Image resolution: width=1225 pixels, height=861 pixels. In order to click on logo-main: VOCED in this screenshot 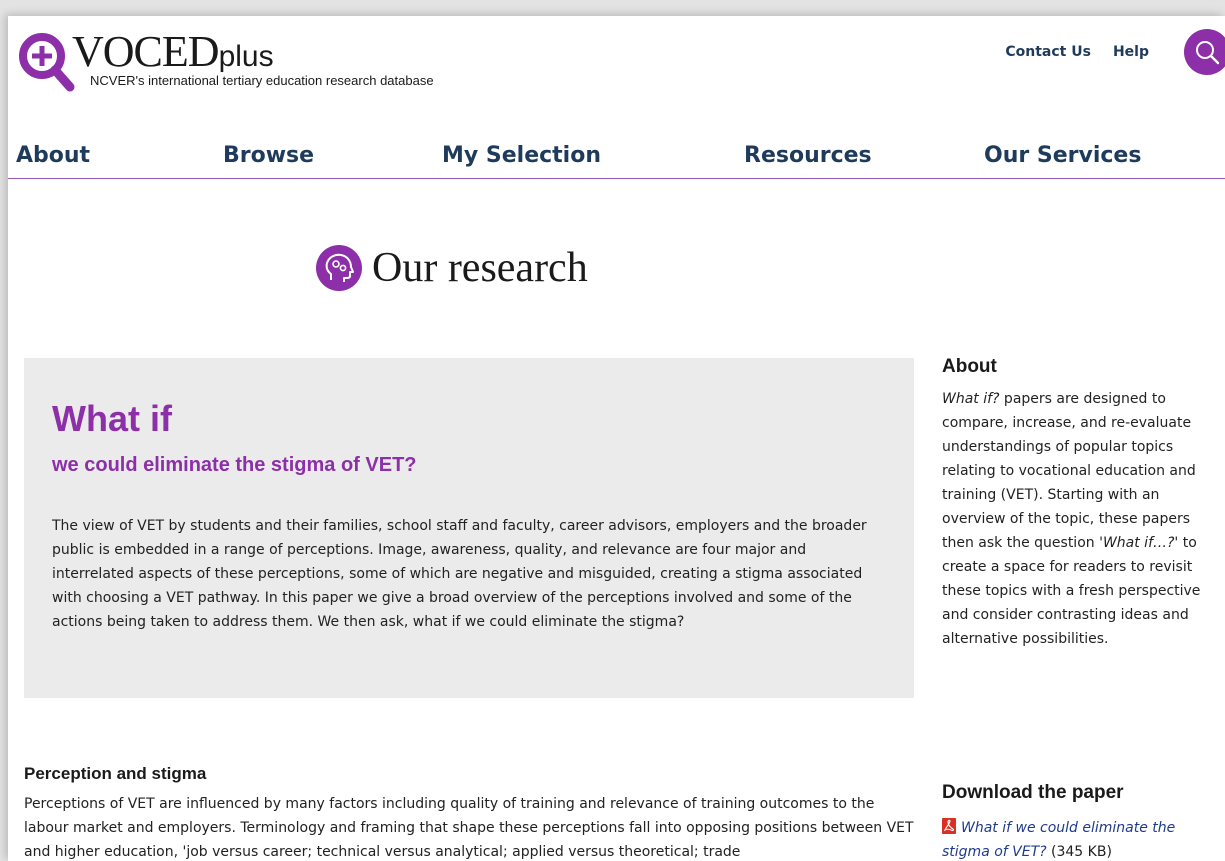, I will do `click(146, 51)`.